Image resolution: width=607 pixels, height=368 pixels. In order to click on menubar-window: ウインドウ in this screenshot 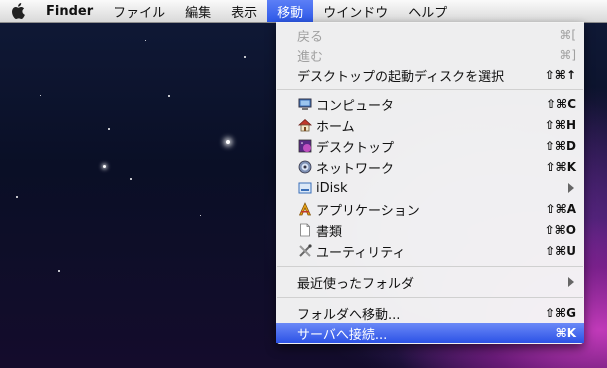, I will do `click(355, 11)`.